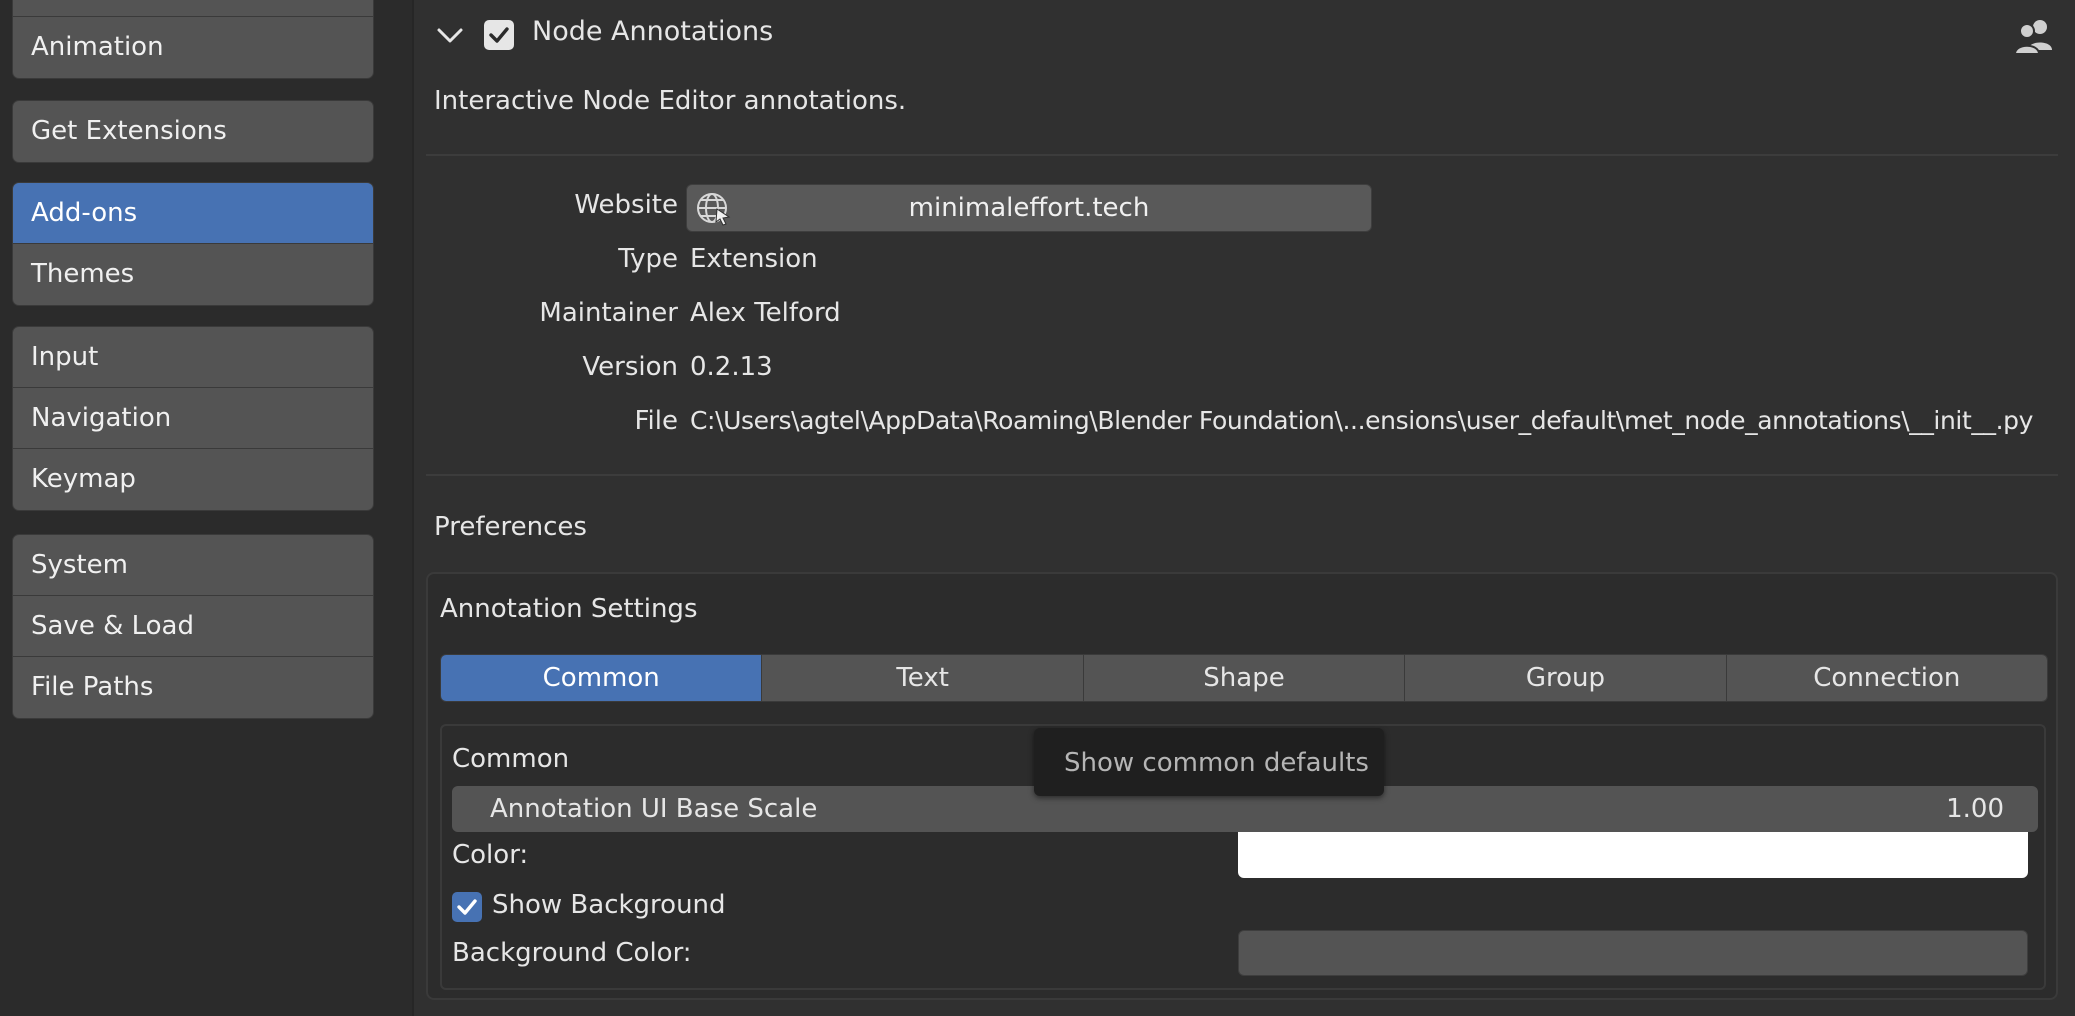  What do you see at coordinates (572, 953) in the screenshot?
I see `background-color-label: Background Color:` at bounding box center [572, 953].